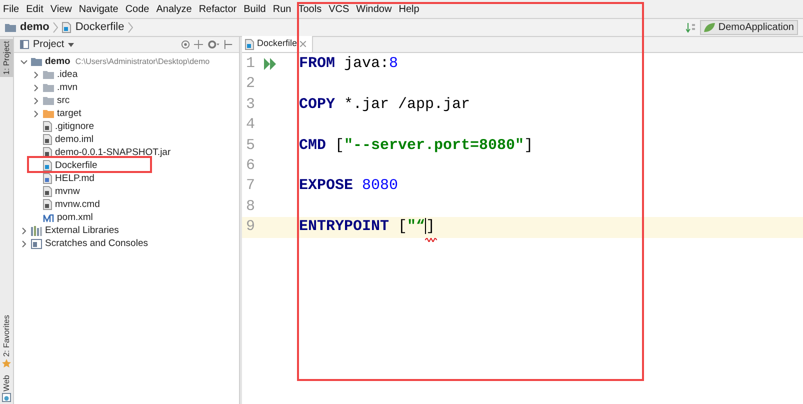  What do you see at coordinates (282, 9) in the screenshot?
I see `menu-item: Run` at bounding box center [282, 9].